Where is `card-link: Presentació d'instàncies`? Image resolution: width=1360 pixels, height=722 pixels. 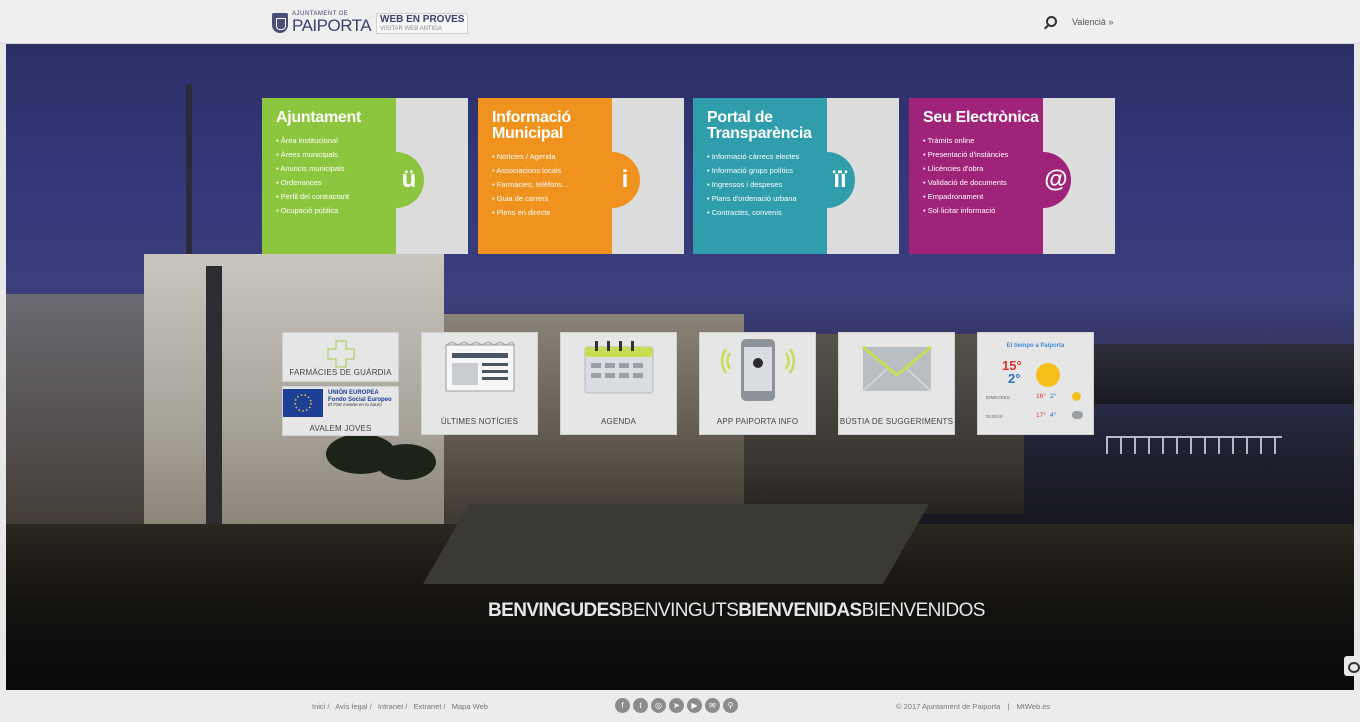
card-link: Presentació d'instàncies is located at coordinates (983, 155).